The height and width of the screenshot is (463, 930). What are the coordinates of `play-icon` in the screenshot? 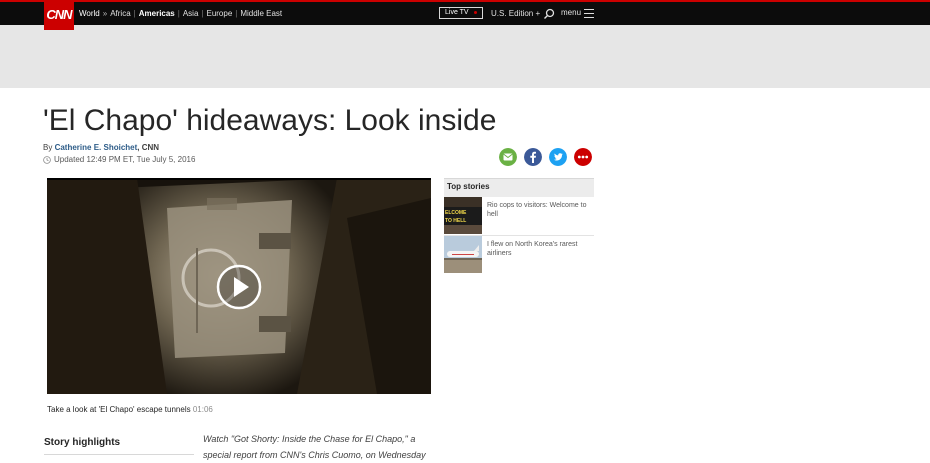 It's located at (239, 287).